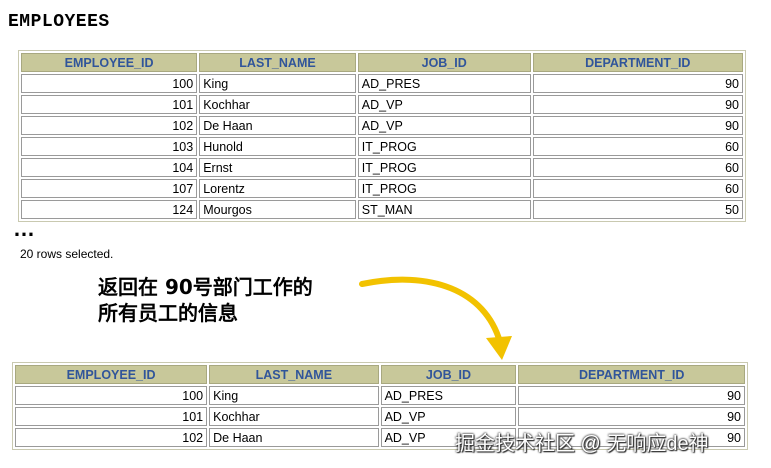 This screenshot has height=468, width=771. I want to click on employee-id-cell: 103, so click(109, 146).